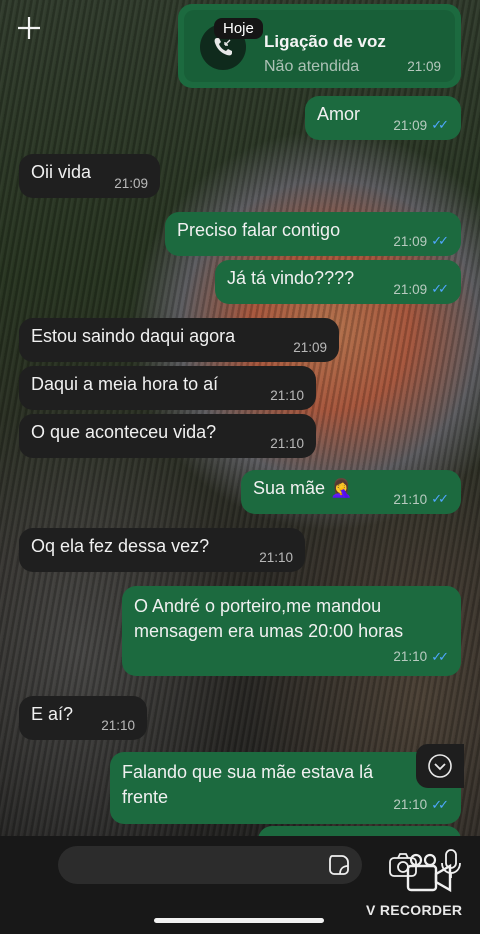  Describe the element at coordinates (383, 118) in the screenshot. I see `message-bubble-outgoing: Amor 21:09 ✓✓` at that location.